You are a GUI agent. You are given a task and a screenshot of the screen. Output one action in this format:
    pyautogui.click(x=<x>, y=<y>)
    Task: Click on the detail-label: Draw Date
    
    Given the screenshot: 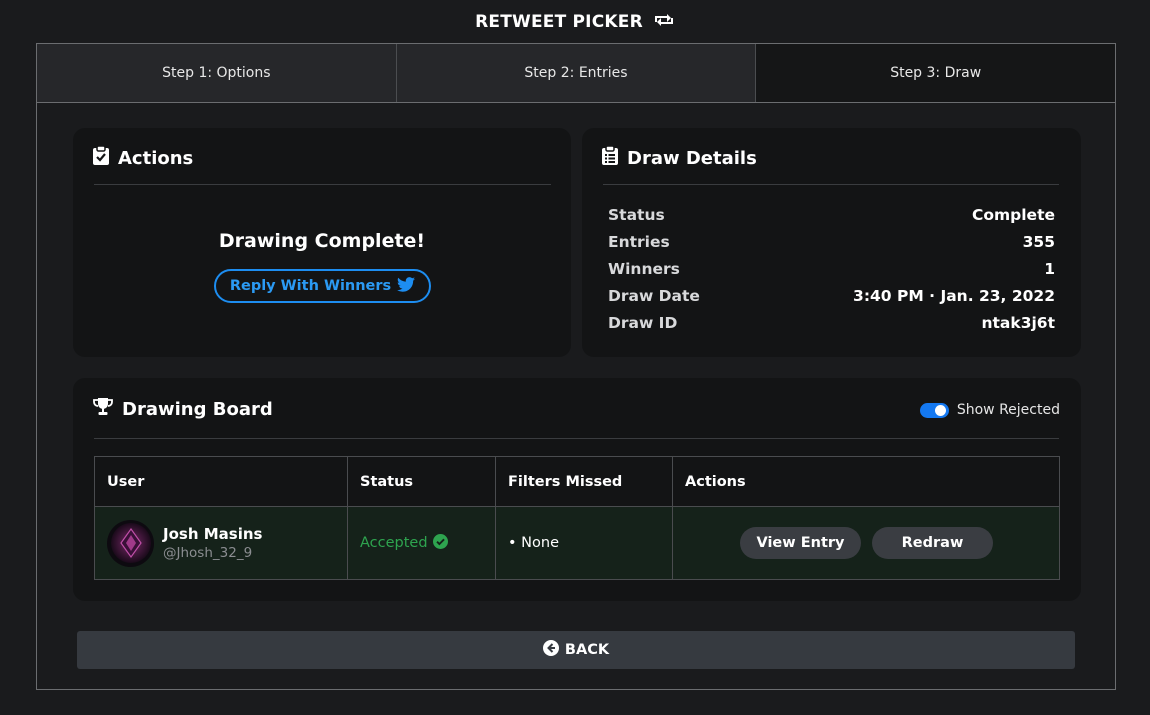 What is the action you would take?
    pyautogui.click(x=654, y=296)
    